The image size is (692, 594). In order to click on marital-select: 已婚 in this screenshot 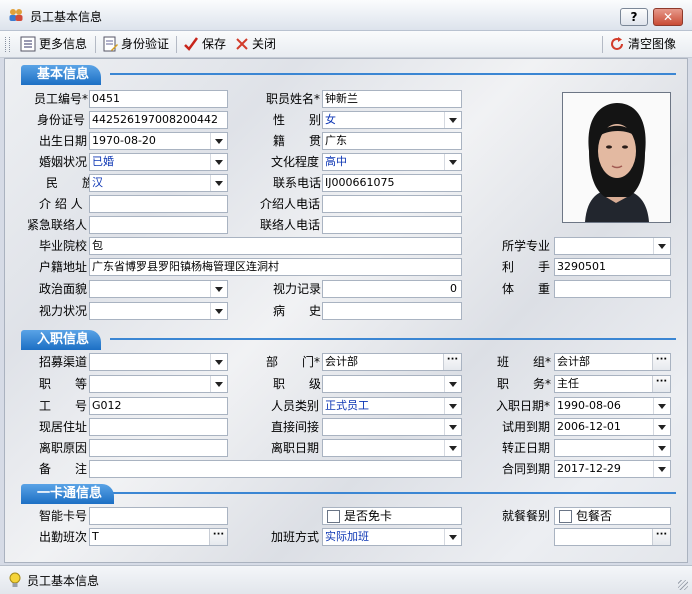, I will do `click(158, 162)`.